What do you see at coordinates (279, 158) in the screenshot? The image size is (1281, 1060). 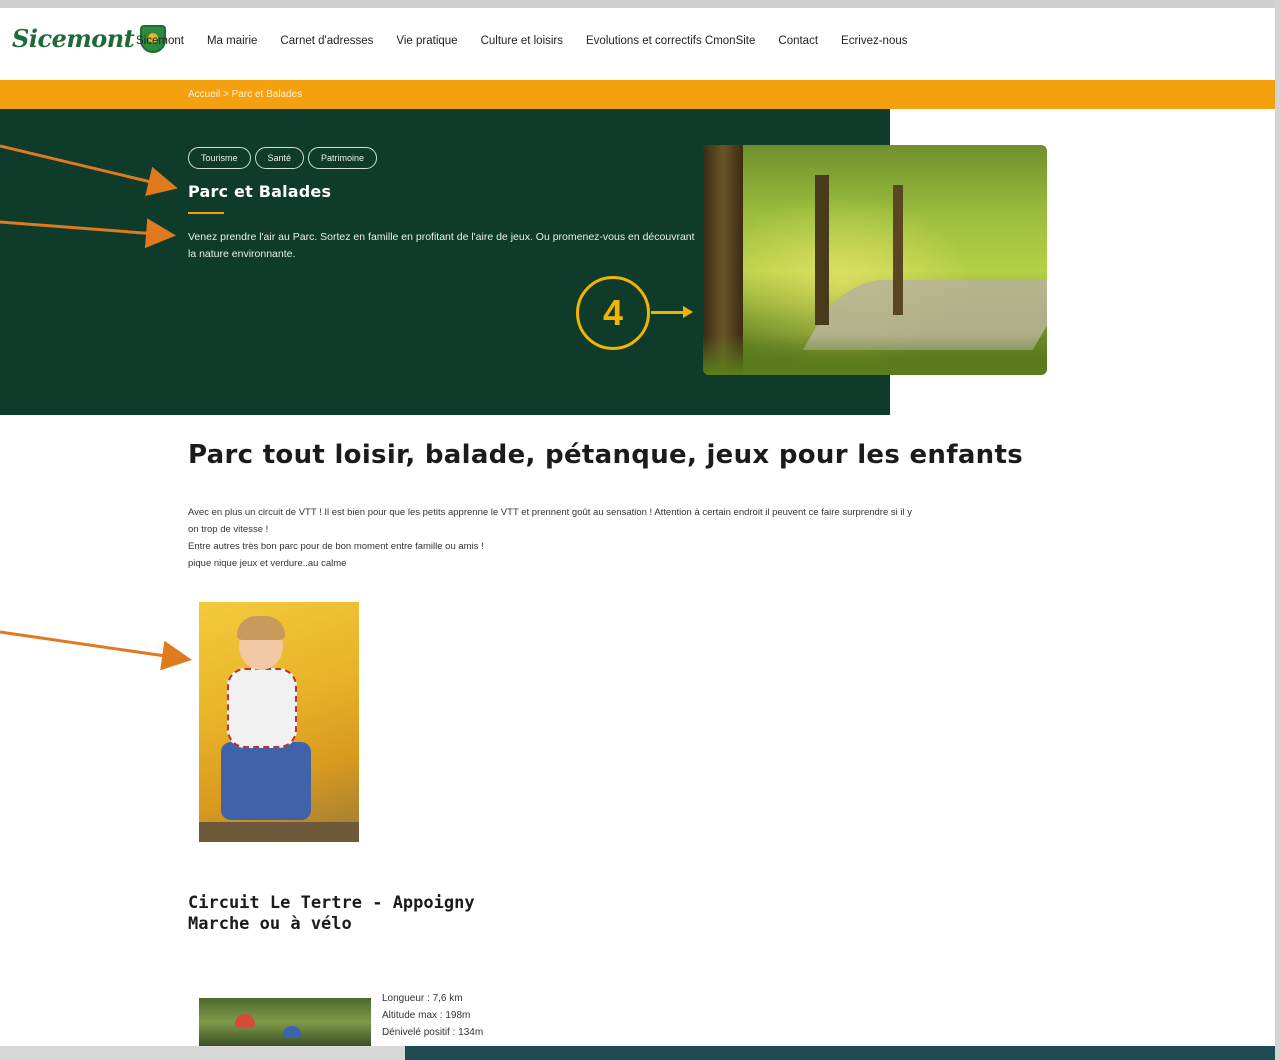 I see `tag-sante: Santé` at bounding box center [279, 158].